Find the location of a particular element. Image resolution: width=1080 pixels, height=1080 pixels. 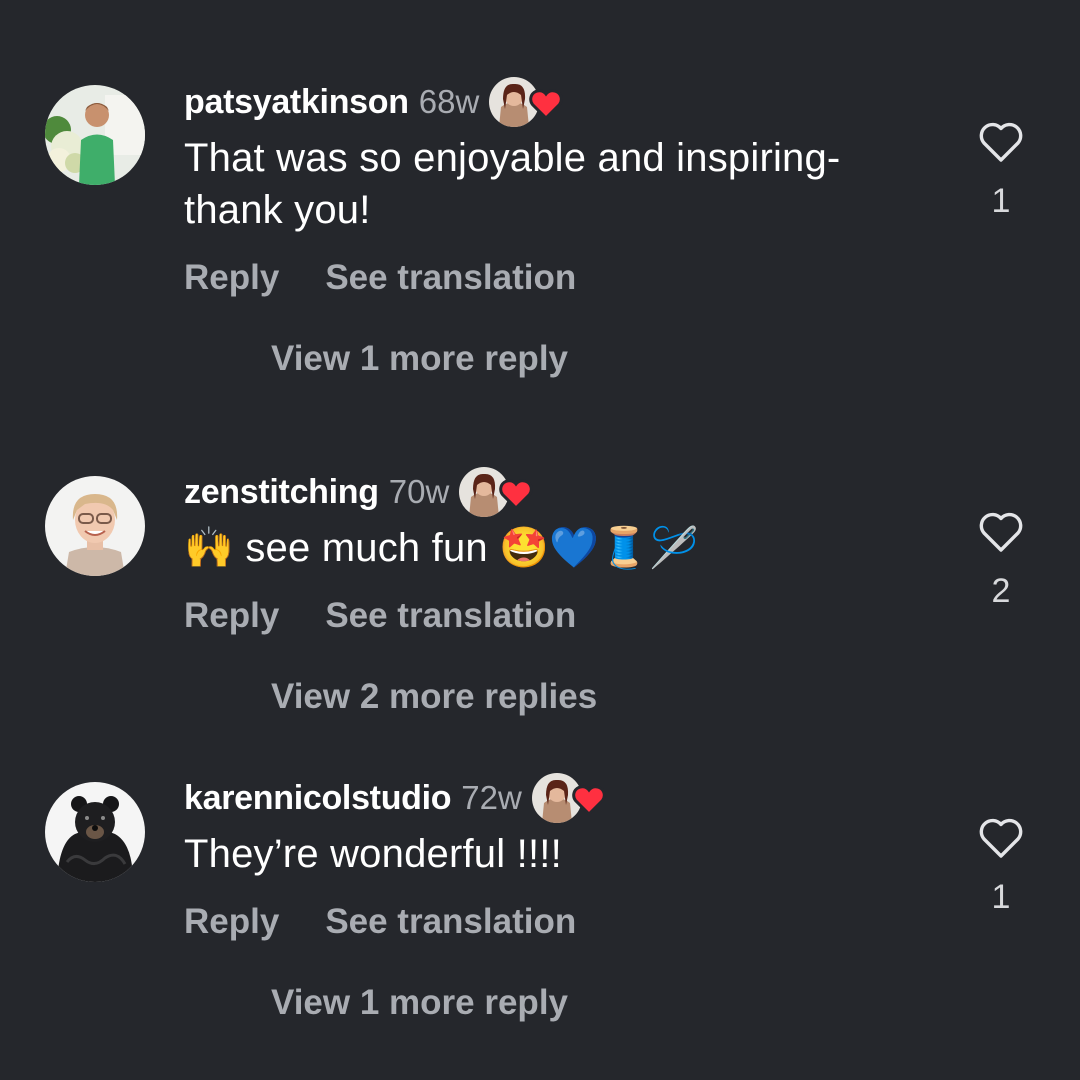

comment-text: 🙌 see much fun 🤩💙🧵🪡 is located at coordinates (554, 548).